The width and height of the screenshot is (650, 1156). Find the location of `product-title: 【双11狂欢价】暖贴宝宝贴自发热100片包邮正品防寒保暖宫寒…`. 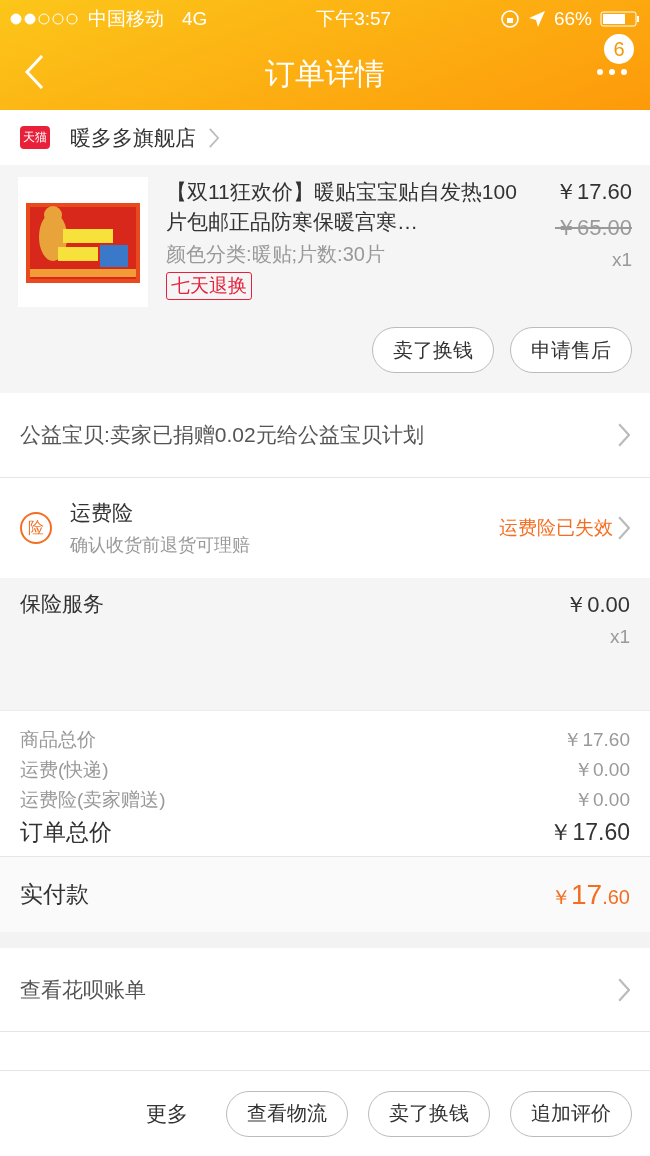

product-title: 【双11狂欢价】暖贴宝宝贴自发热100片包邮正品防寒保暖宫寒… is located at coordinates (351, 207).